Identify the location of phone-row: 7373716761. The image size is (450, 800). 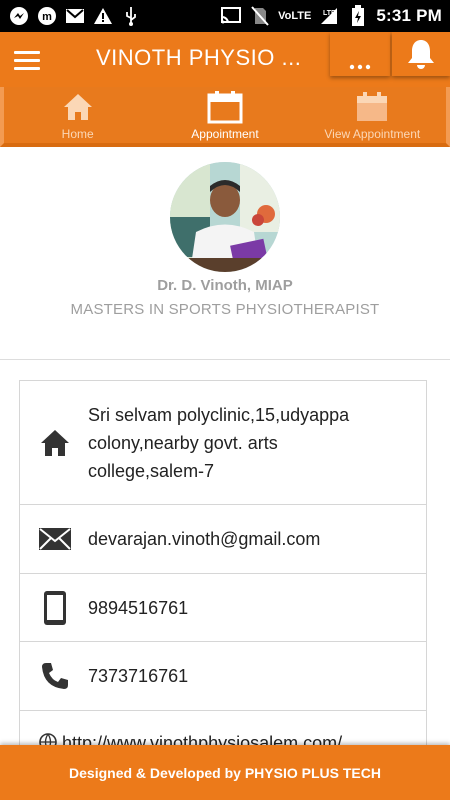
(223, 676).